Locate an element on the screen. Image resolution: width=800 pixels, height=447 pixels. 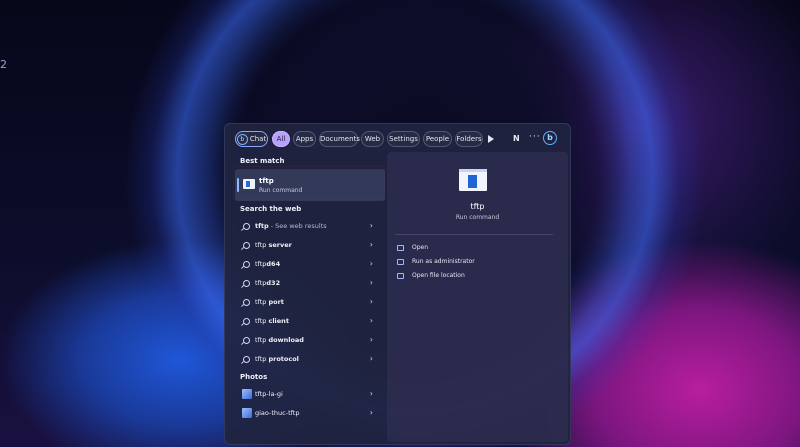
best-match-heading: Best match is located at coordinates (262, 161).